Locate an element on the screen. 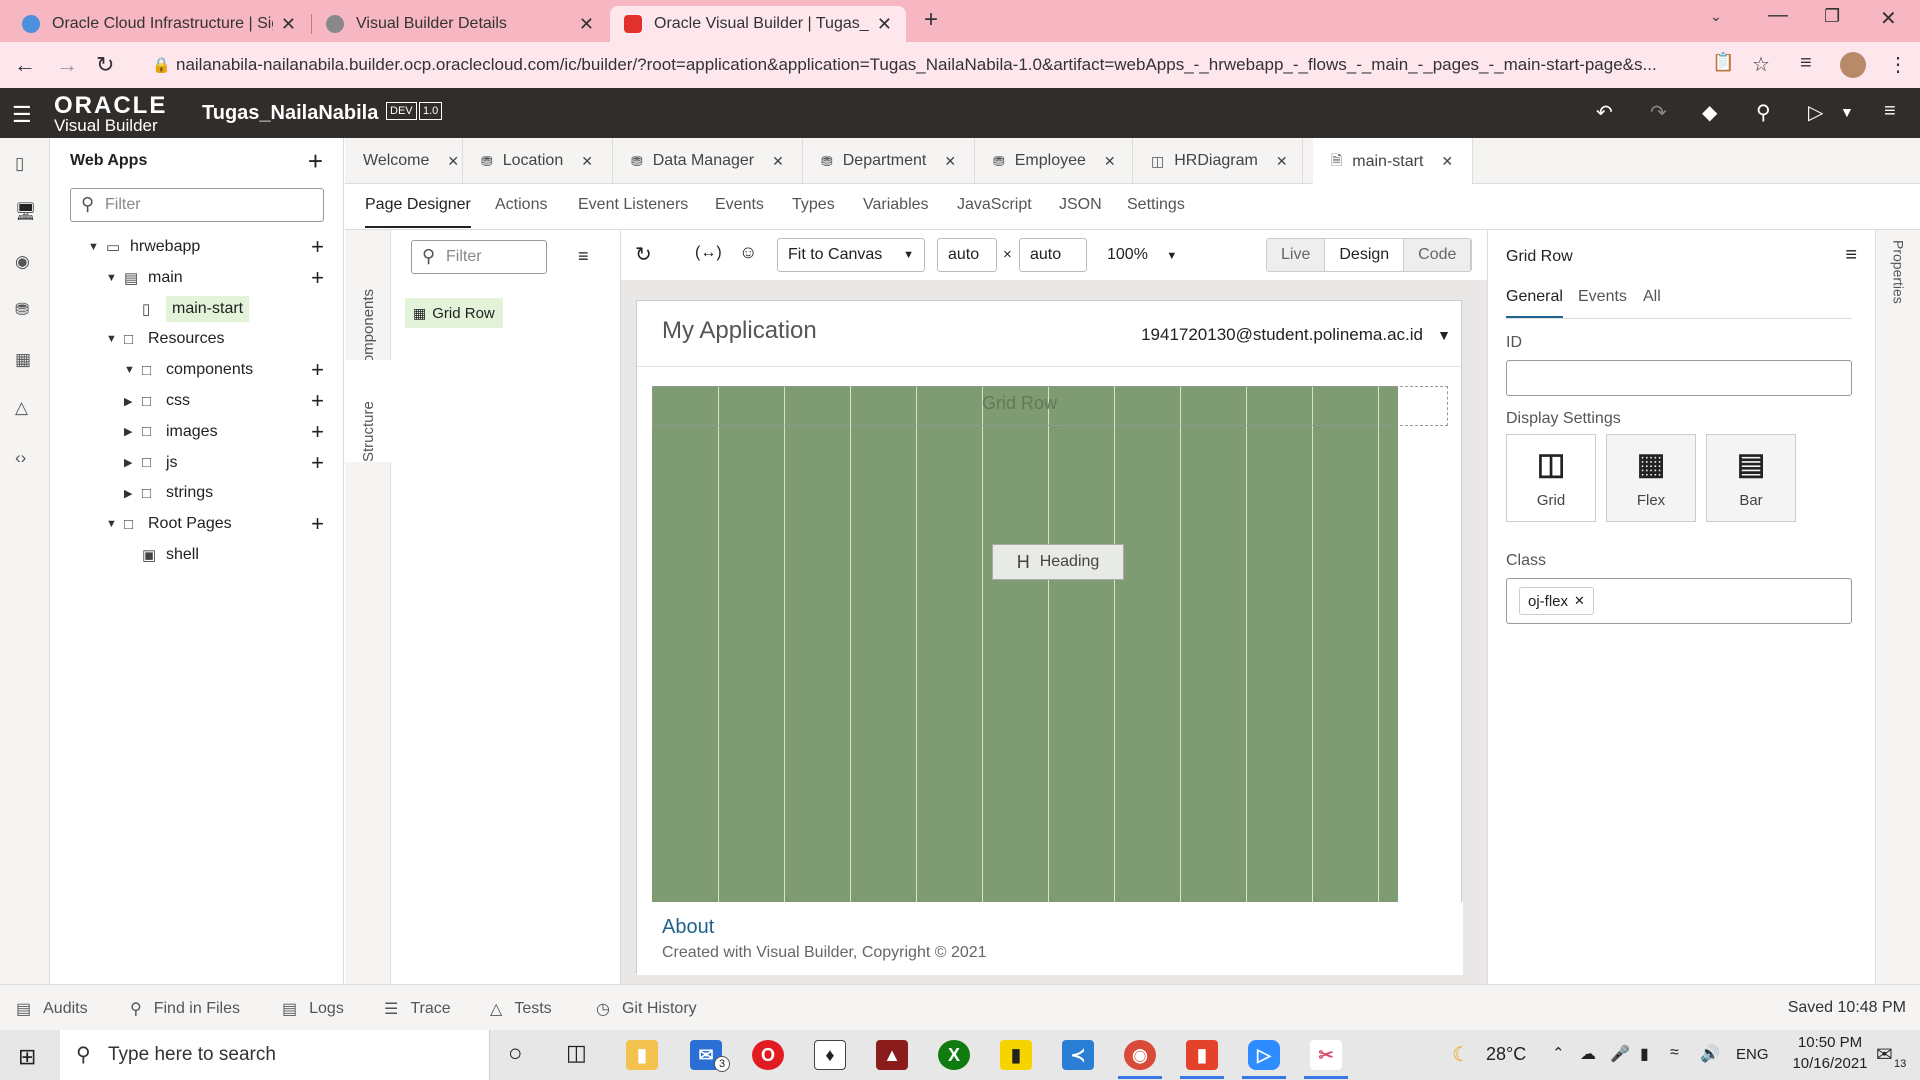 The width and height of the screenshot is (1920, 1080). props-tab-general: General is located at coordinates (1534, 303).